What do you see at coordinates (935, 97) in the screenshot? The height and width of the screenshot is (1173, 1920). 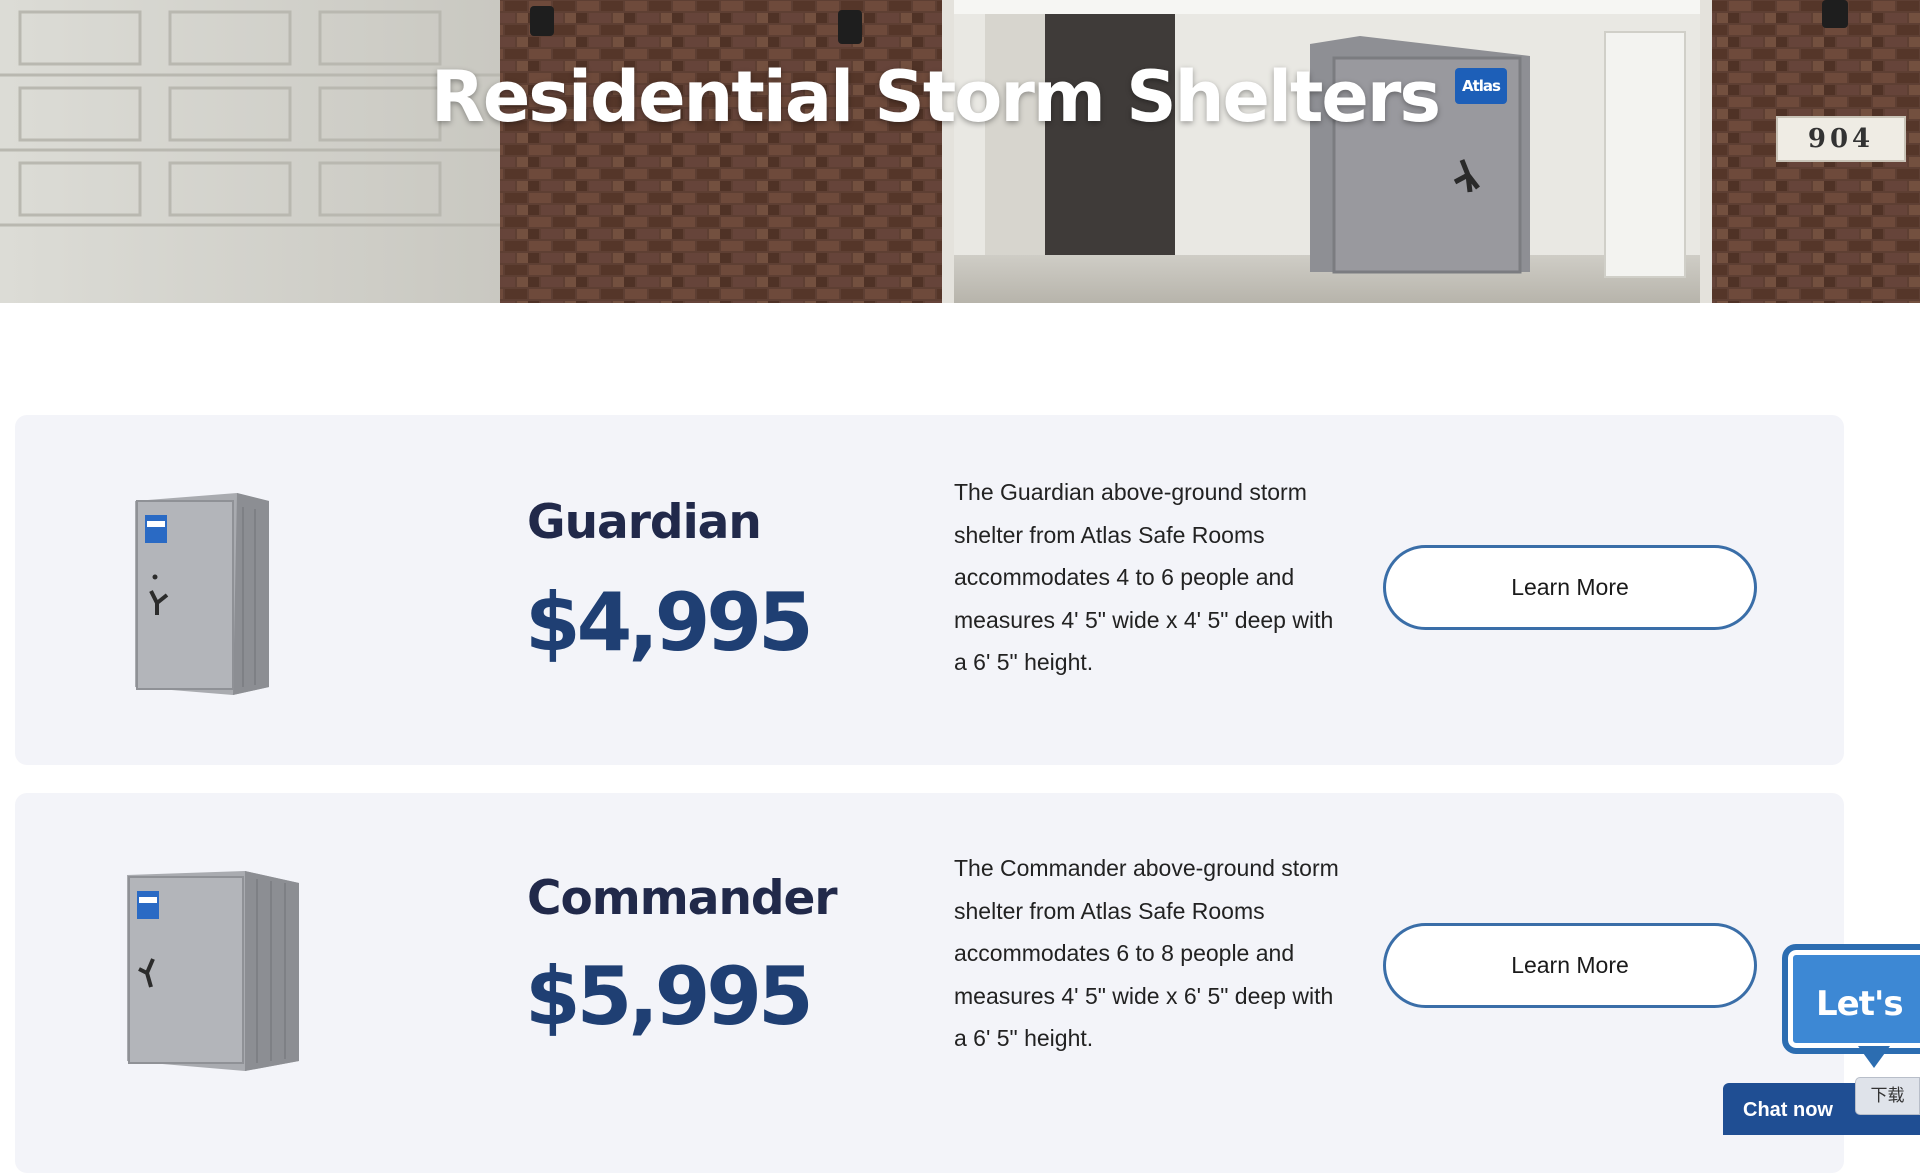 I see `page-title: Residential Storm Shelters` at bounding box center [935, 97].